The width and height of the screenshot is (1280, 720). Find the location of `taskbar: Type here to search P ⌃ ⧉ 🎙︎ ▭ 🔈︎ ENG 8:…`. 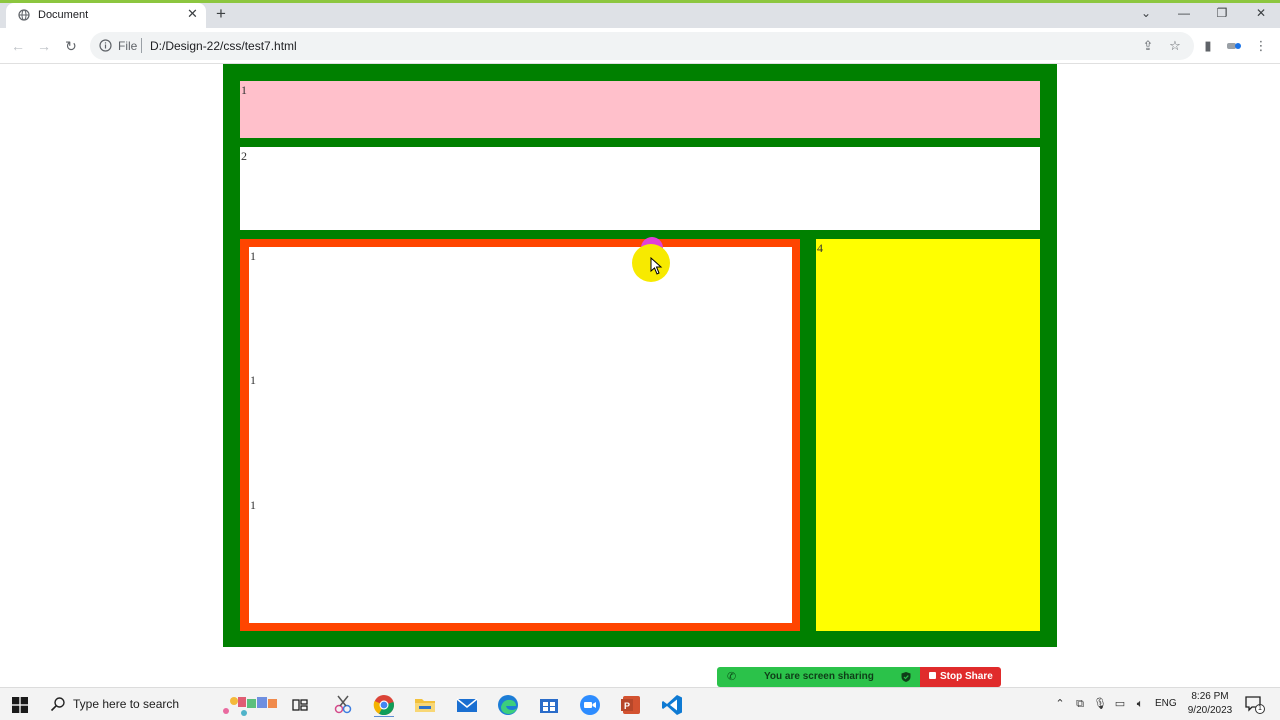

taskbar: Type here to search P ⌃ ⧉ 🎙︎ ▭ 🔈︎ ENG 8:… is located at coordinates (640, 703).